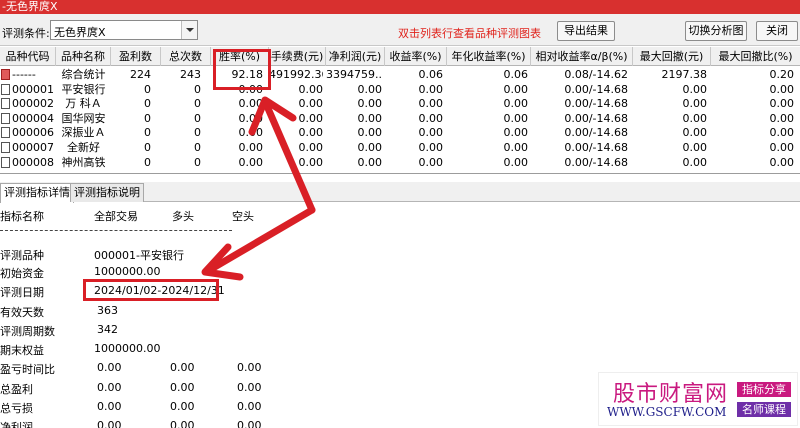 The height and width of the screenshot is (428, 800). Describe the element at coordinates (124, 30) in the screenshot. I see `condition-select: 无色界庹X` at that location.